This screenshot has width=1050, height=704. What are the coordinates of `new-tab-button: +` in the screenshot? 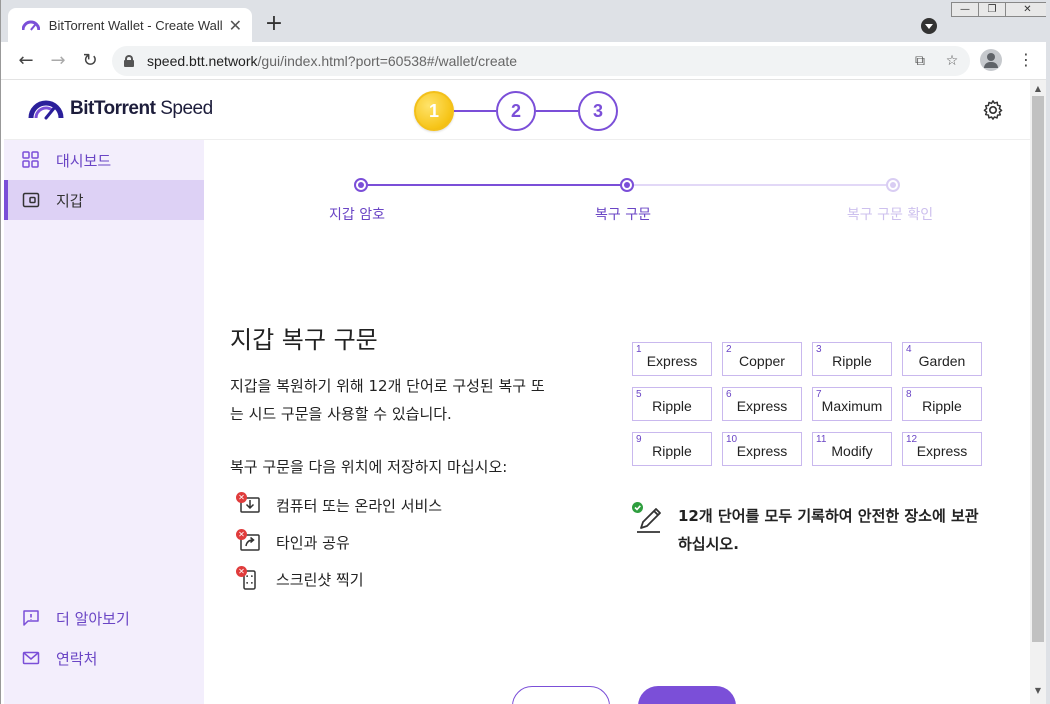 It's located at (274, 24).